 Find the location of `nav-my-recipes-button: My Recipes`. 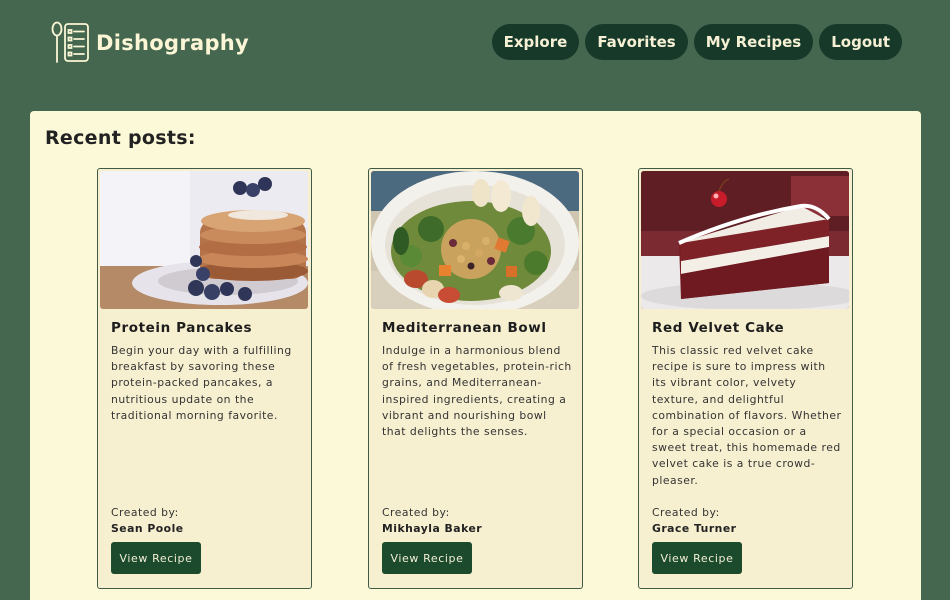

nav-my-recipes-button: My Recipes is located at coordinates (753, 42).